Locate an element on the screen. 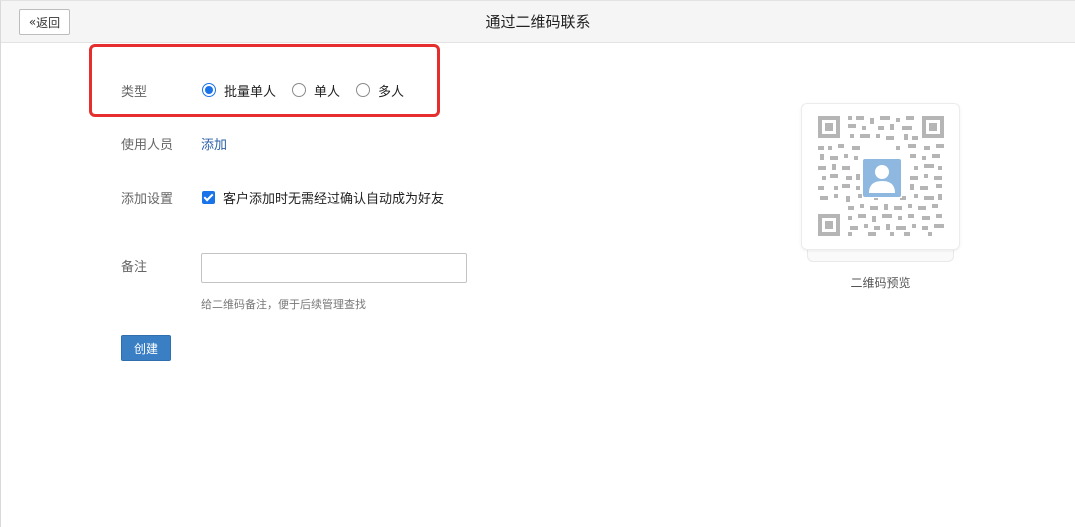 This screenshot has height=527, width=1075. page-title: 通过二维码联系 is located at coordinates (538, 22).